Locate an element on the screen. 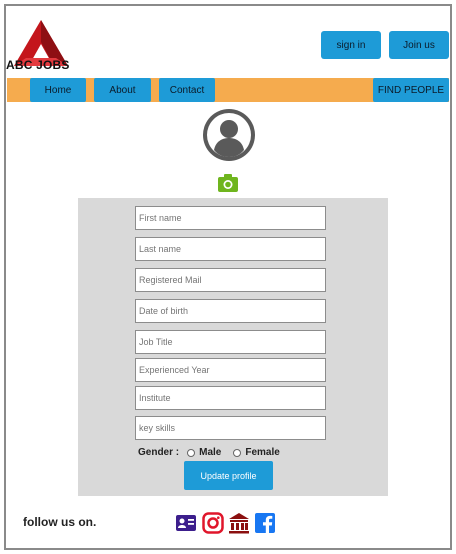  last-name-field is located at coordinates (230, 249).